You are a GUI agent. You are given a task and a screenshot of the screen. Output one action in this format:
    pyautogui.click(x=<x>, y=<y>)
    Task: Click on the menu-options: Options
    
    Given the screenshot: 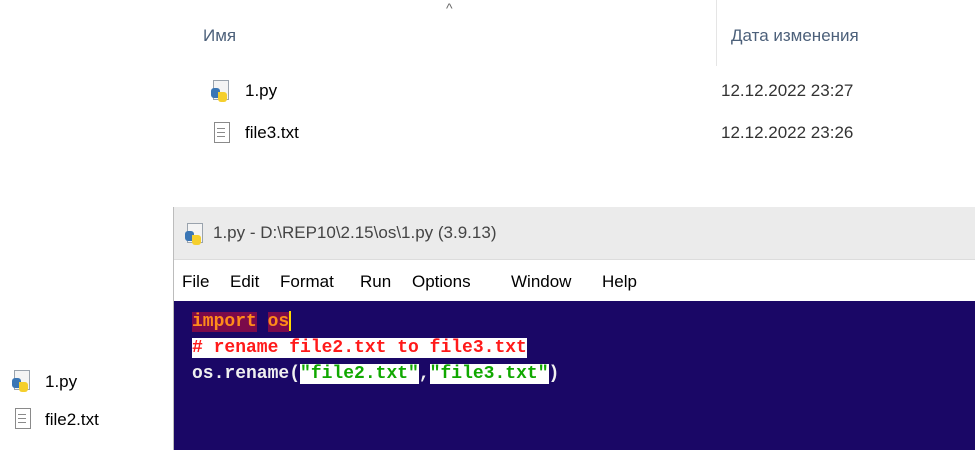 What is the action you would take?
    pyautogui.click(x=441, y=282)
    